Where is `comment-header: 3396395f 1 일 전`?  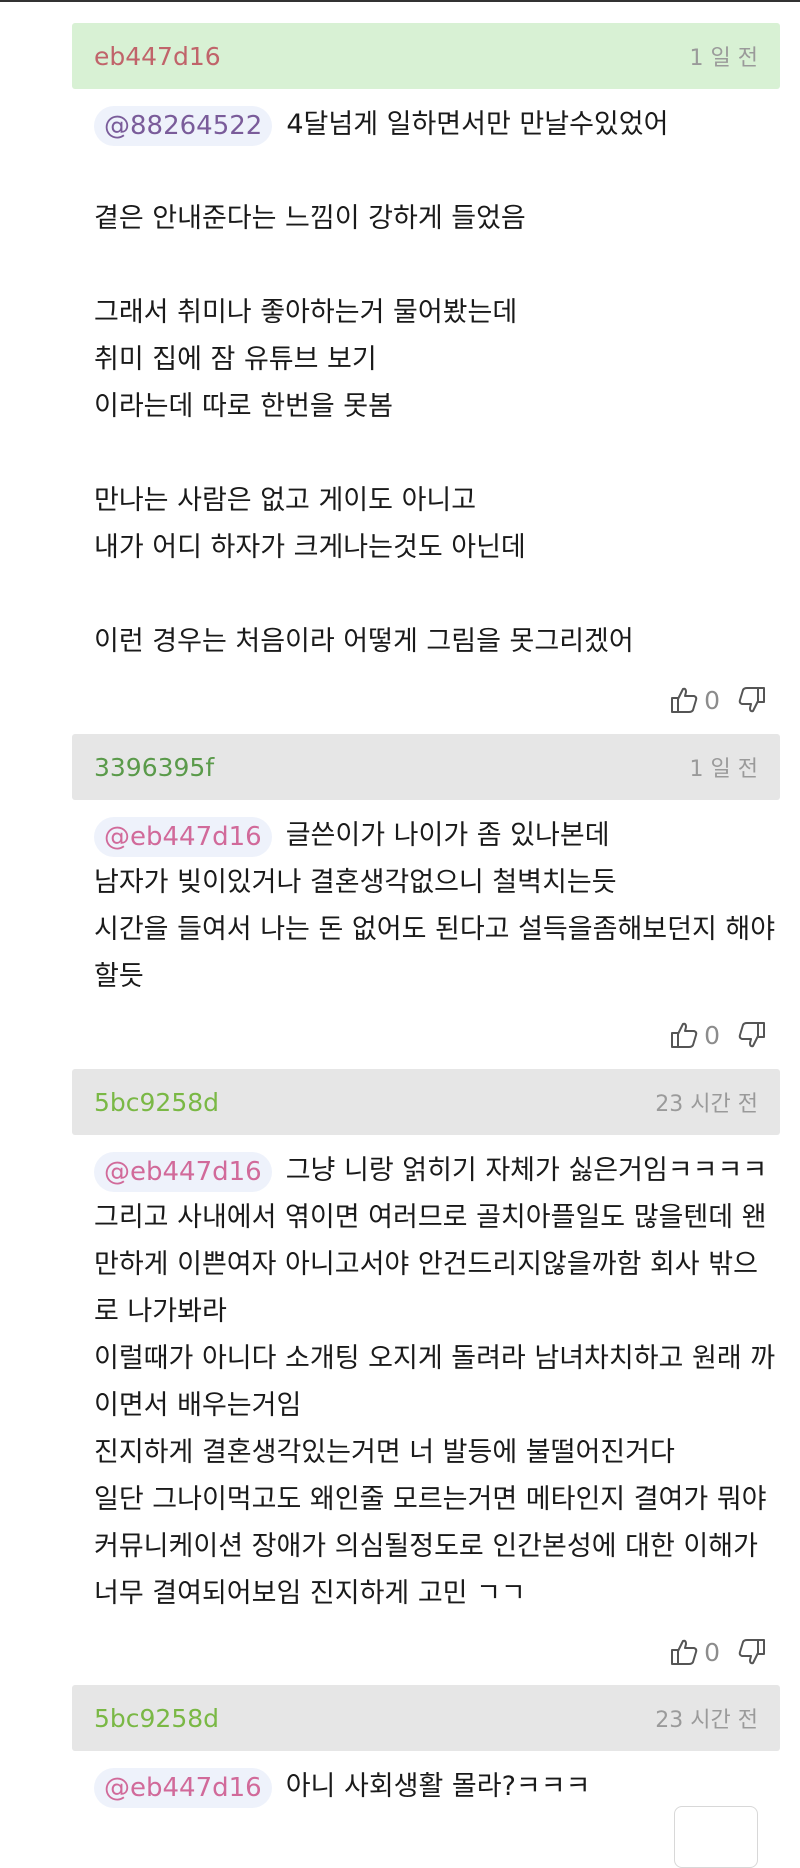 comment-header: 3396395f 1 일 전 is located at coordinates (426, 767).